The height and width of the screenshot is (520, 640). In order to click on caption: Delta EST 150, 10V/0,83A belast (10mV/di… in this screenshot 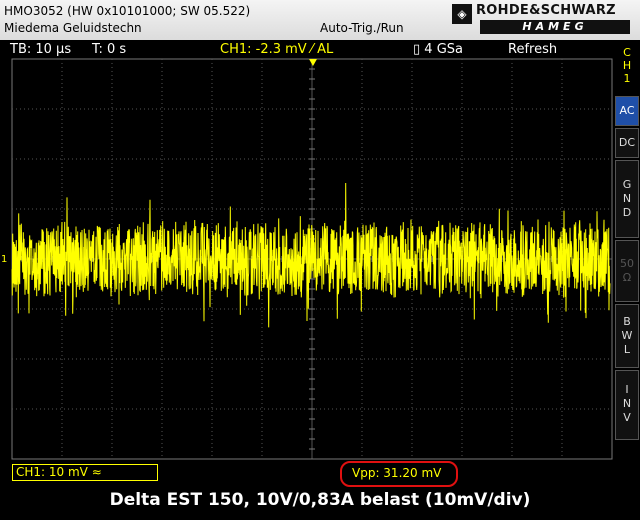, I will do `click(320, 500)`.